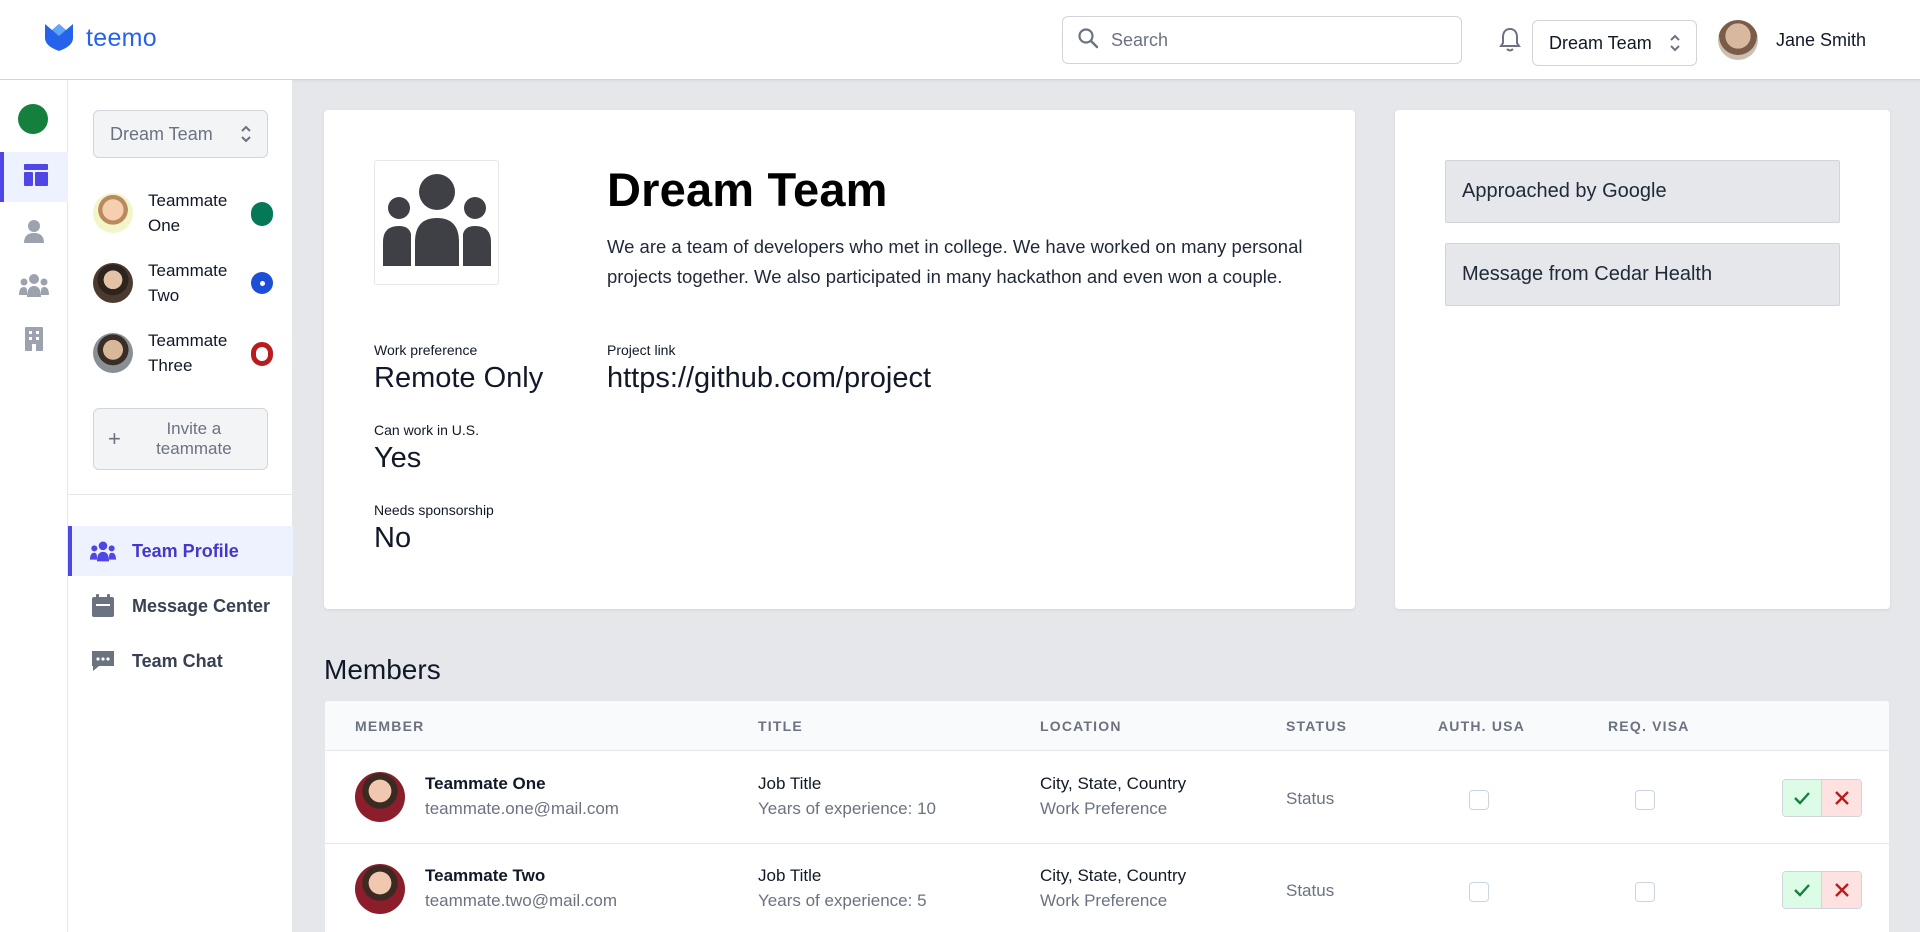 The width and height of the screenshot is (1920, 932). Describe the element at coordinates (427, 430) in the screenshot. I see `can-work-us-label: Can work in U.S.` at that location.